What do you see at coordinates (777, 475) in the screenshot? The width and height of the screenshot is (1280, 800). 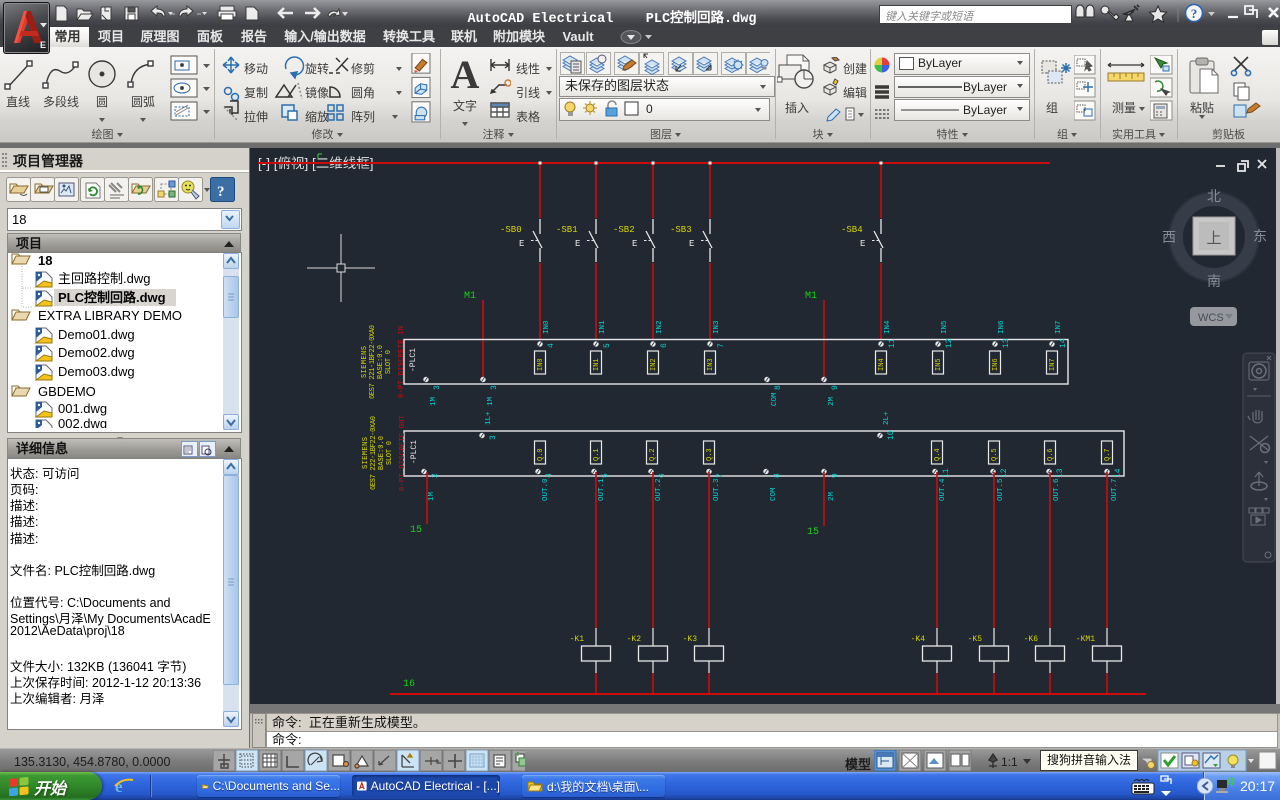 I see `svg-text: 8` at bounding box center [777, 475].